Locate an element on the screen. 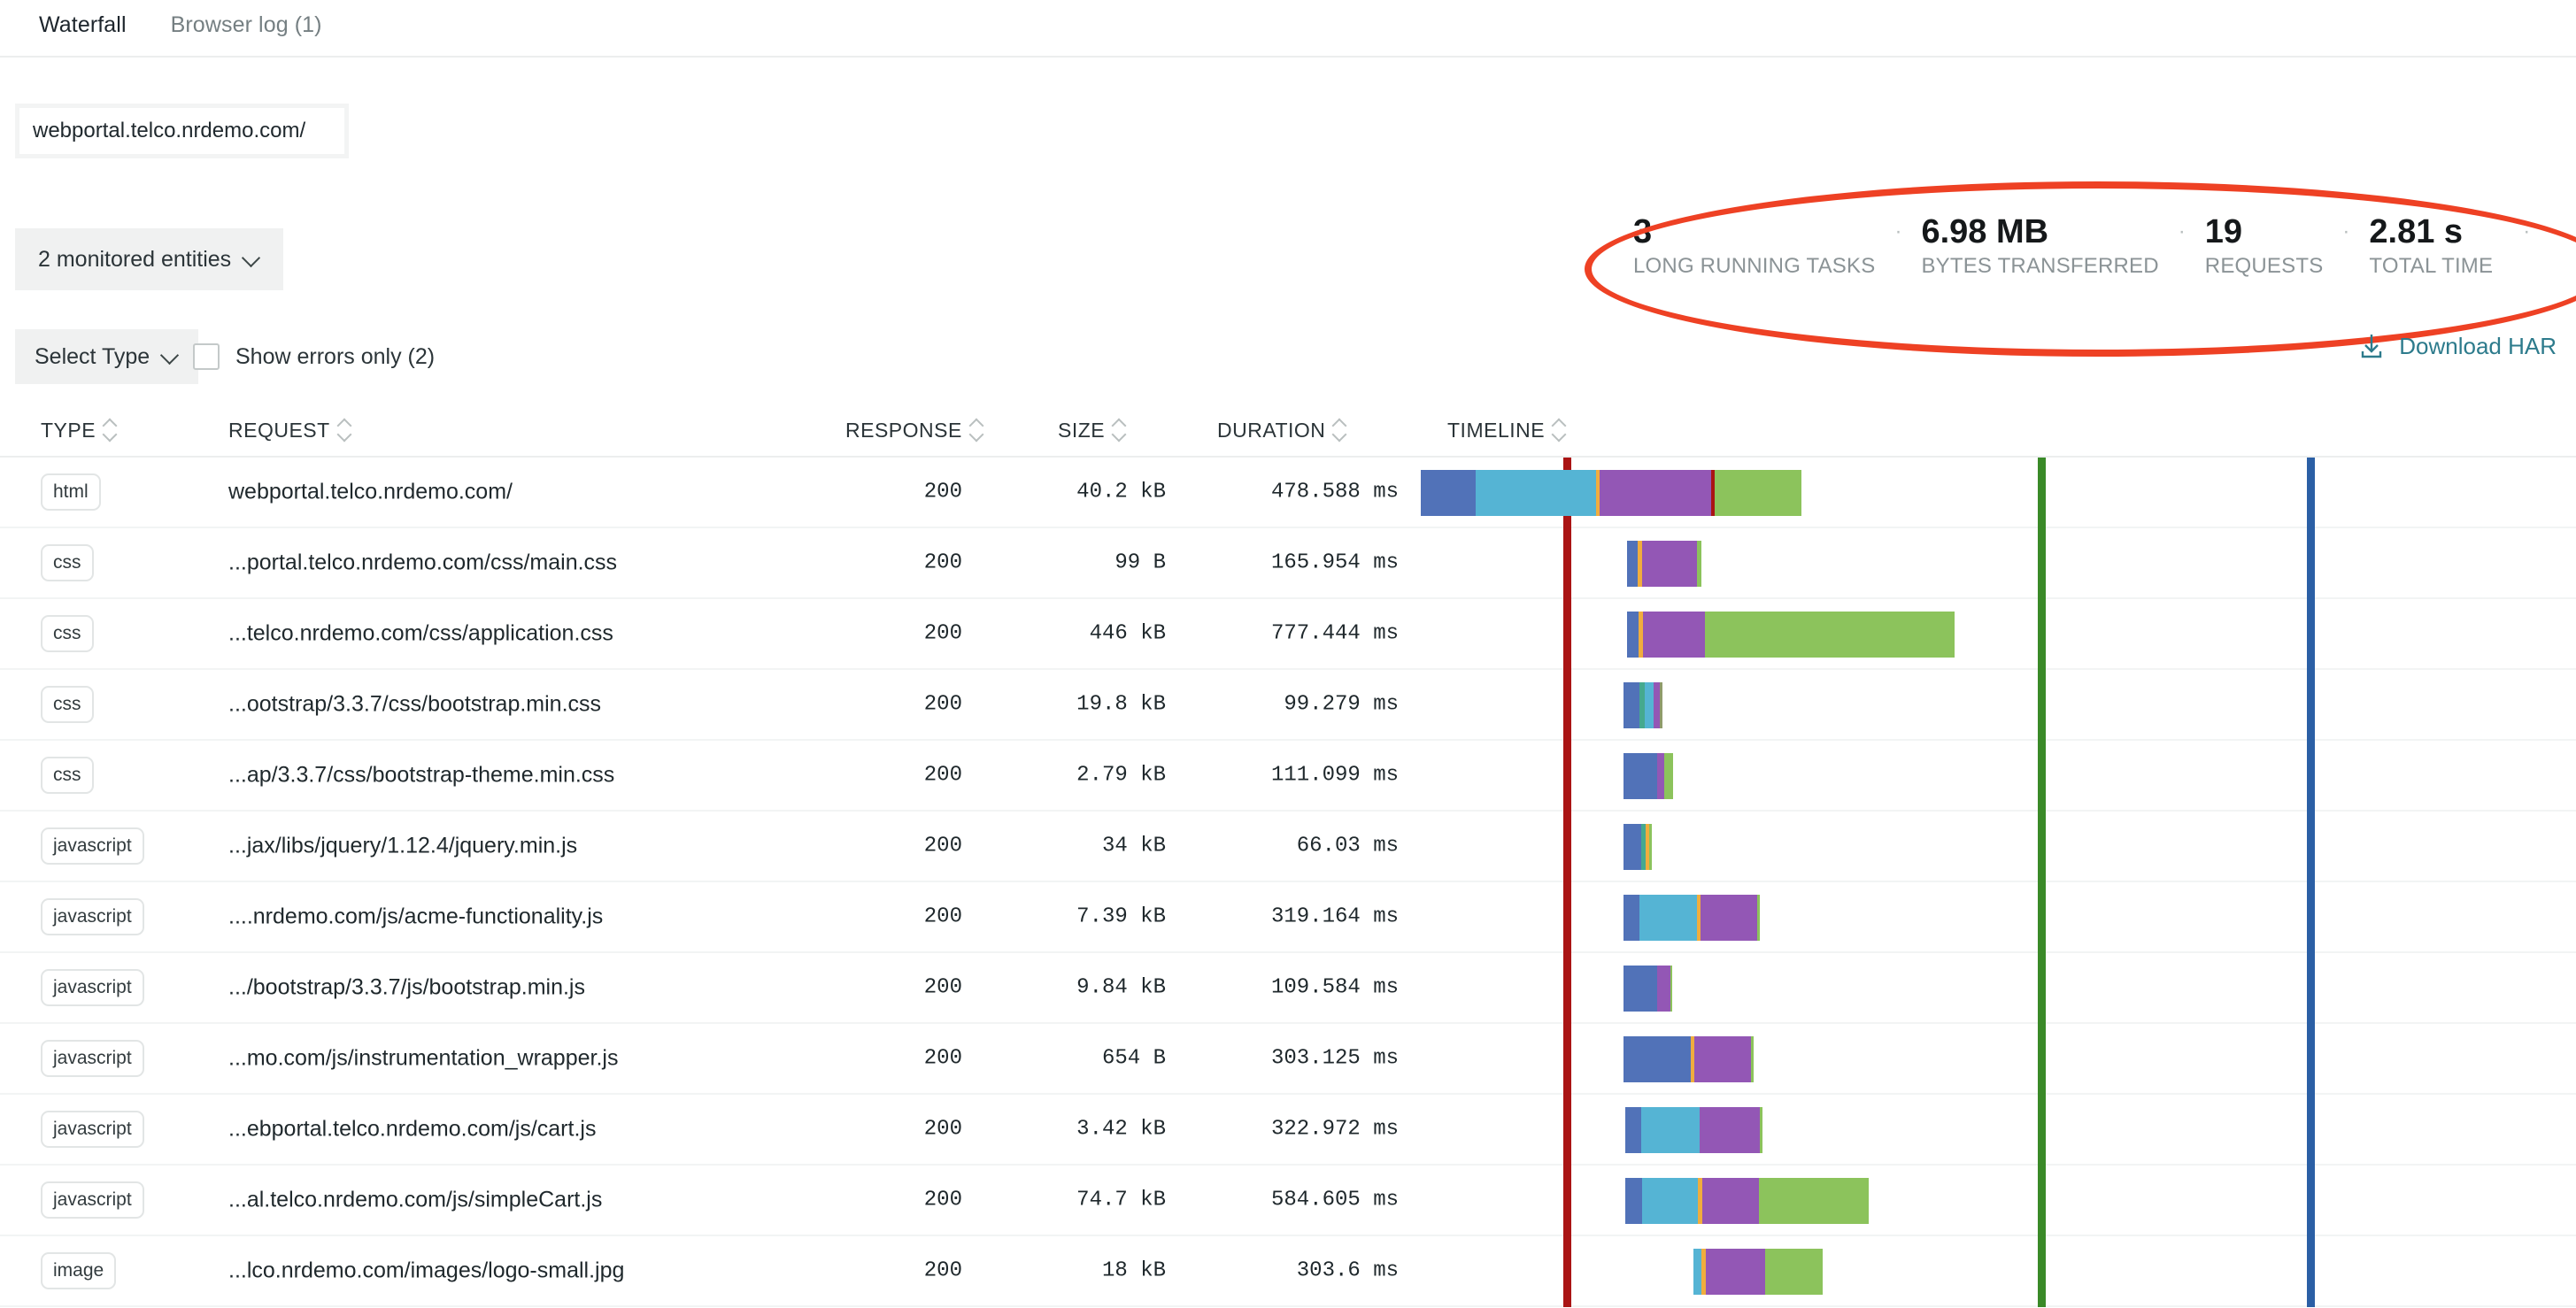  show-errors-only-label: Show errors only (2) is located at coordinates (335, 356).